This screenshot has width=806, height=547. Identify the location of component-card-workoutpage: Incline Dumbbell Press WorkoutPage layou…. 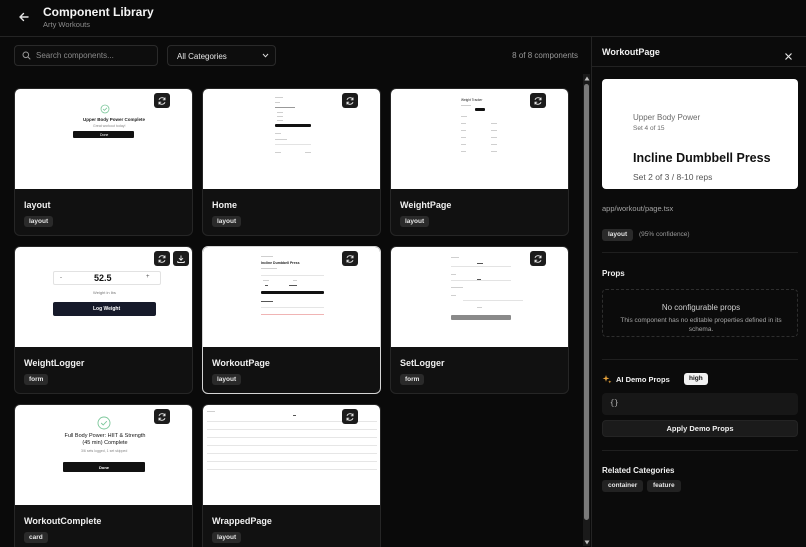
(291, 320).